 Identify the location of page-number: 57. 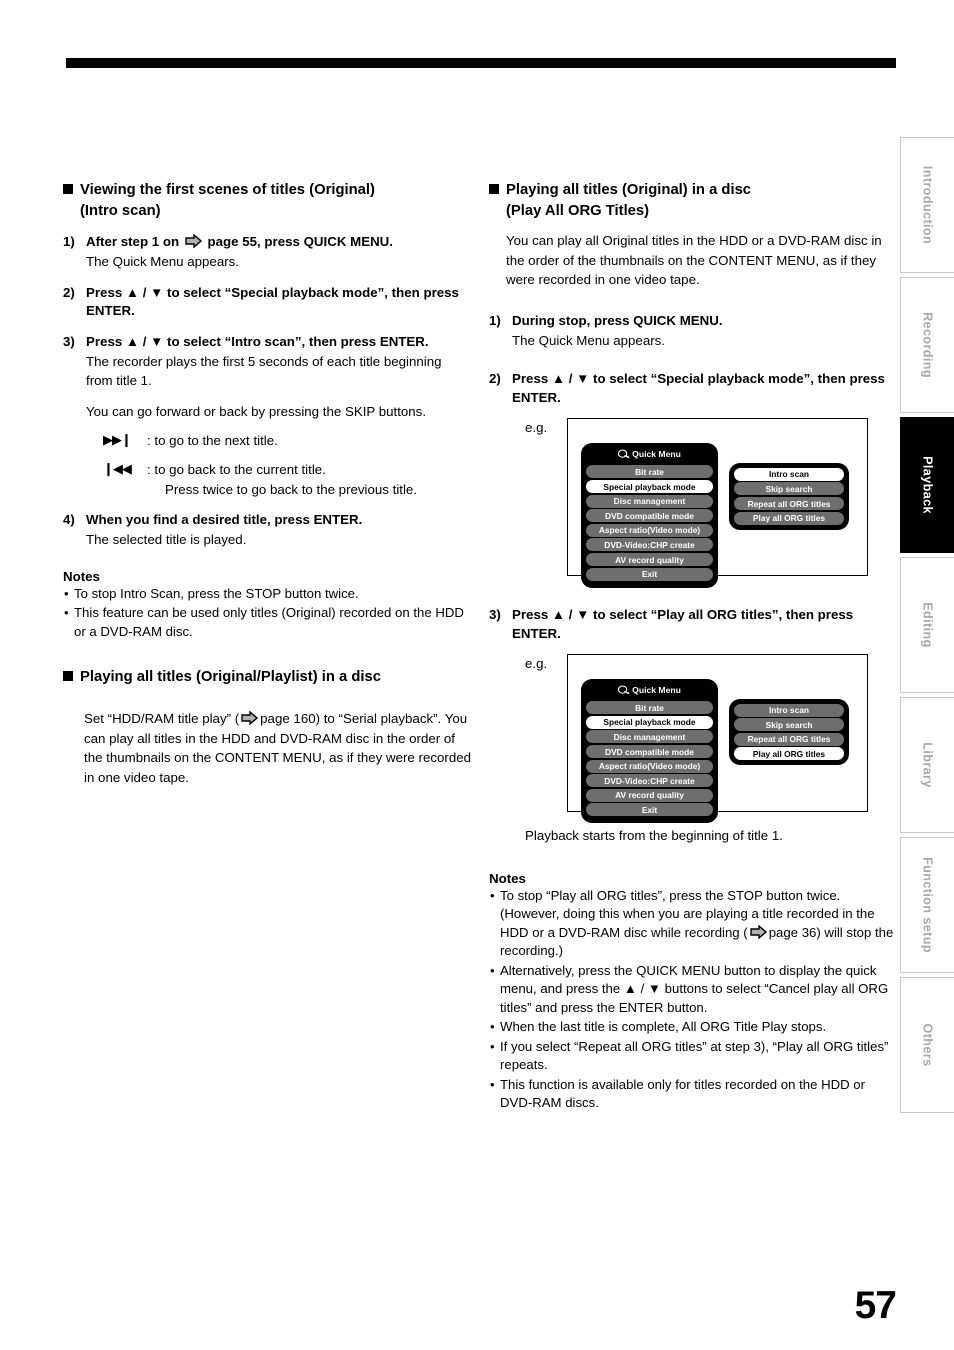
(875, 1305).